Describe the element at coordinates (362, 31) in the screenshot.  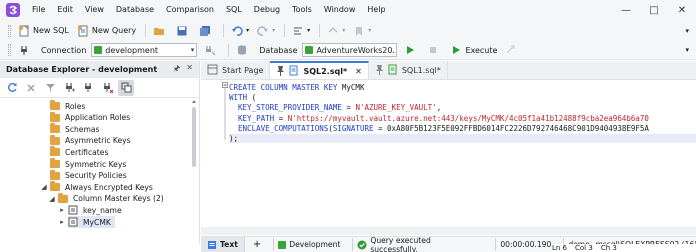
I see `bookmark-button: ▾` at that location.